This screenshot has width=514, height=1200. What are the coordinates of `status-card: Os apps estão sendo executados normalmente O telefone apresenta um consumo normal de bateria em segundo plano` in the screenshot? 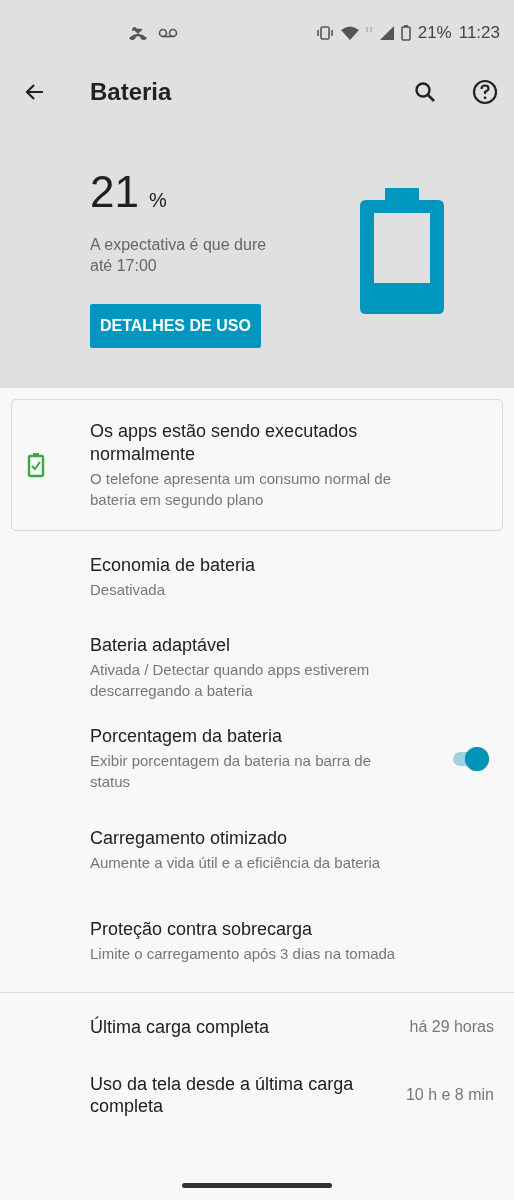 It's located at (257, 465).